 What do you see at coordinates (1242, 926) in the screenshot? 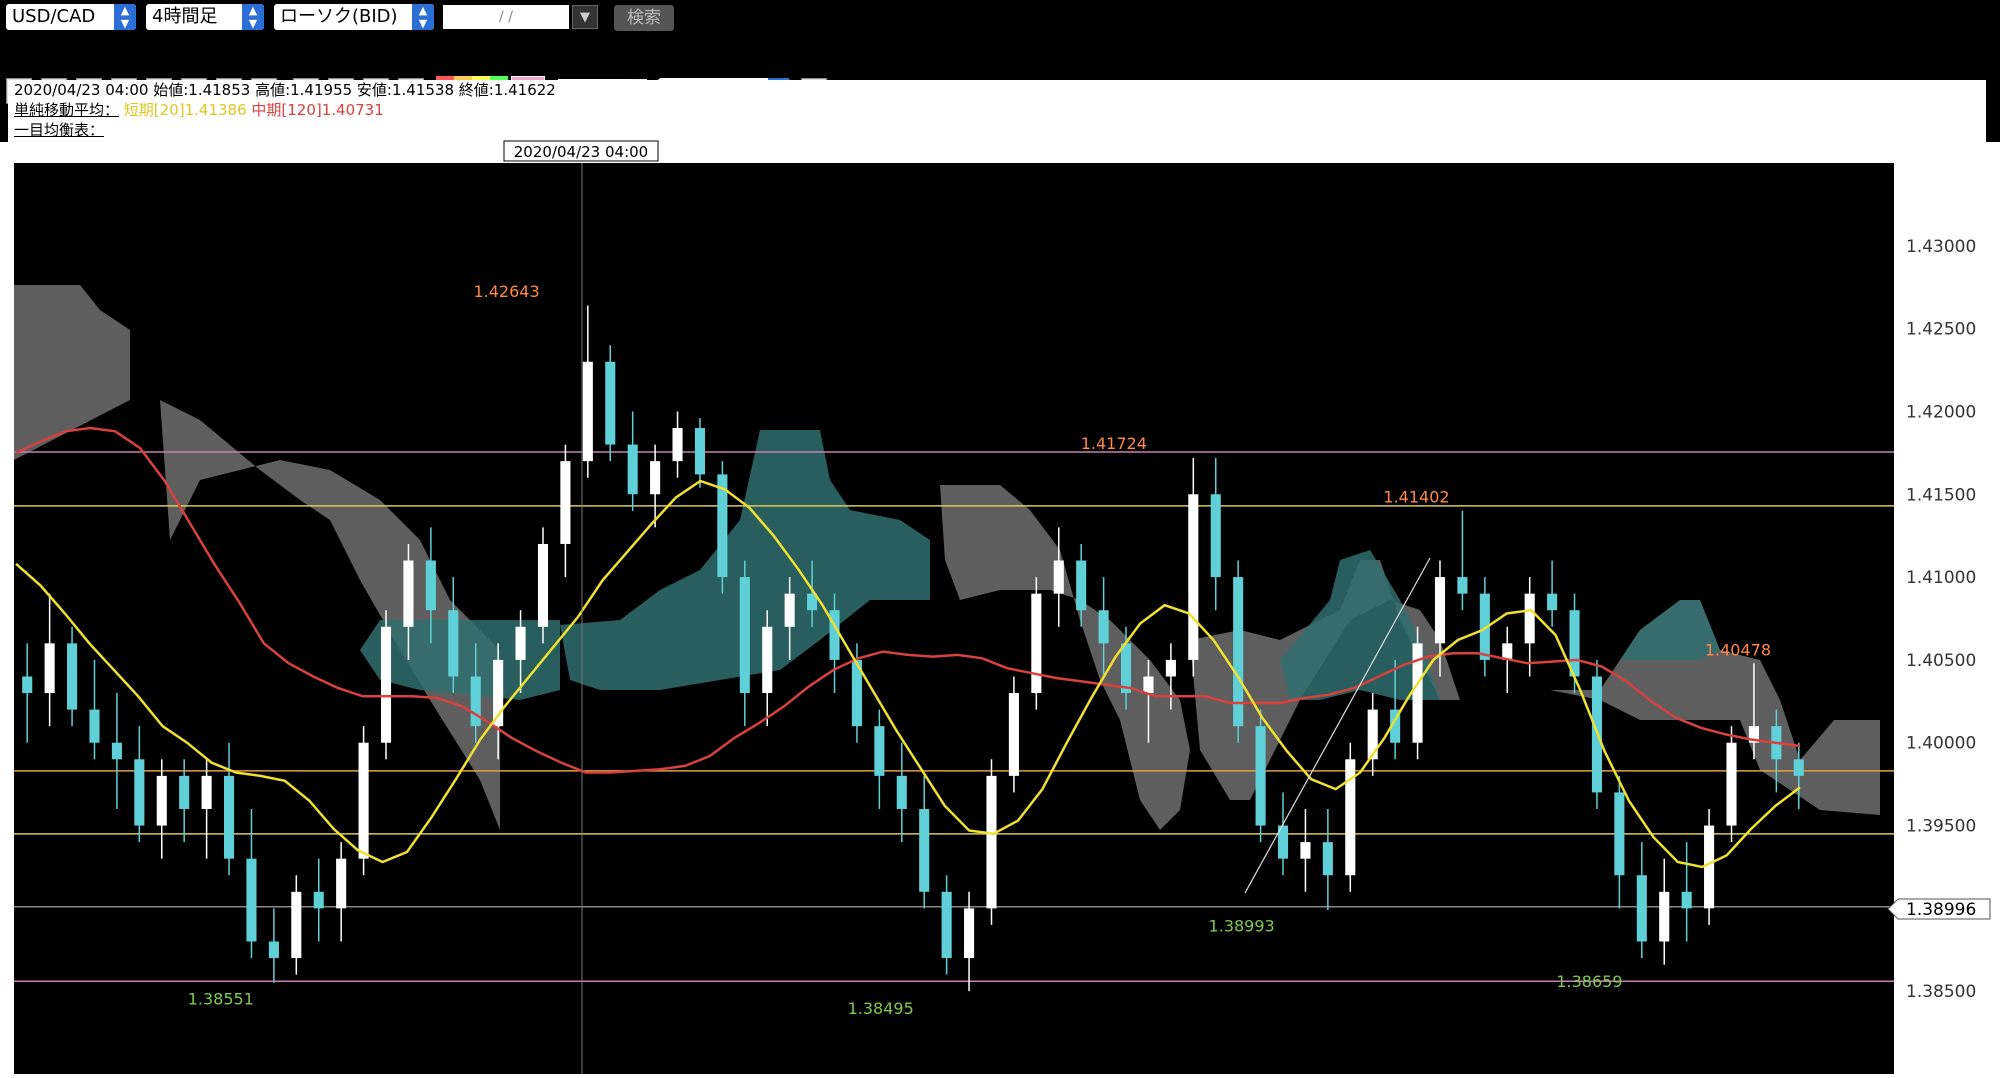
I see `price-annotation: 1.38993` at bounding box center [1242, 926].